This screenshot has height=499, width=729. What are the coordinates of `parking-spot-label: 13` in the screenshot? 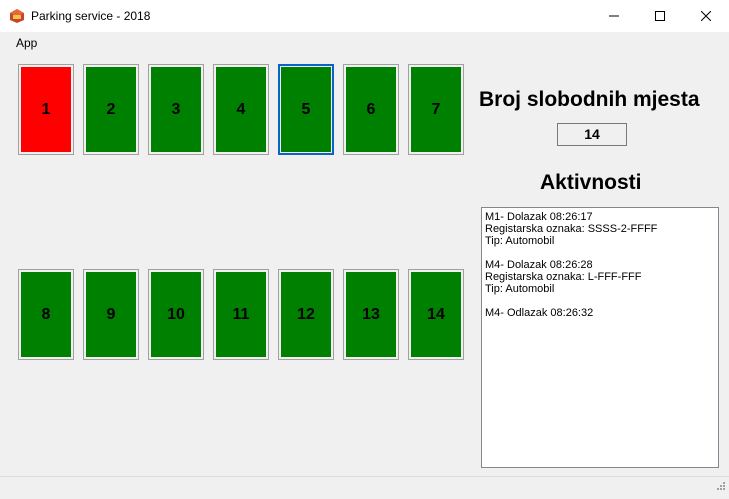 It's located at (371, 314).